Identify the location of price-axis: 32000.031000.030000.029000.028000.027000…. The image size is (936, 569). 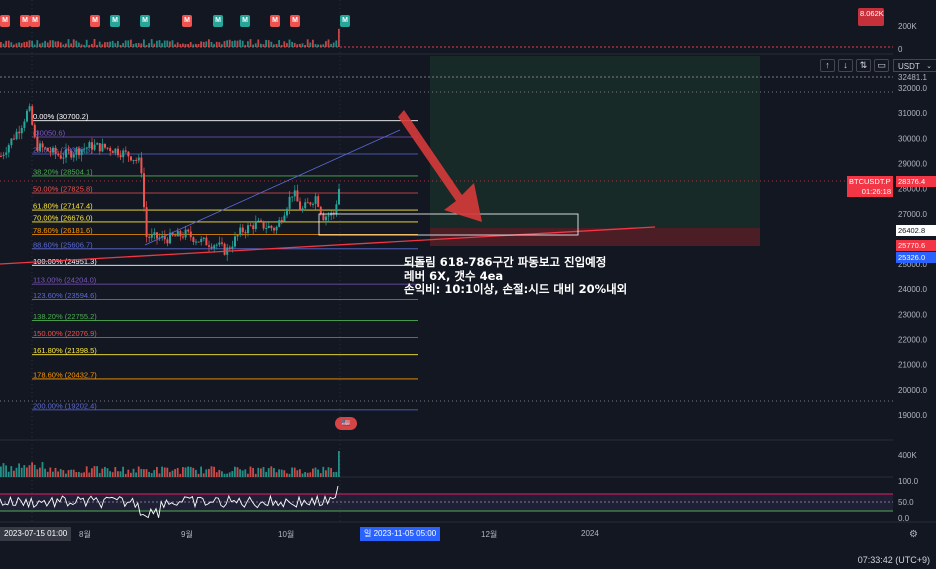
(912, 272).